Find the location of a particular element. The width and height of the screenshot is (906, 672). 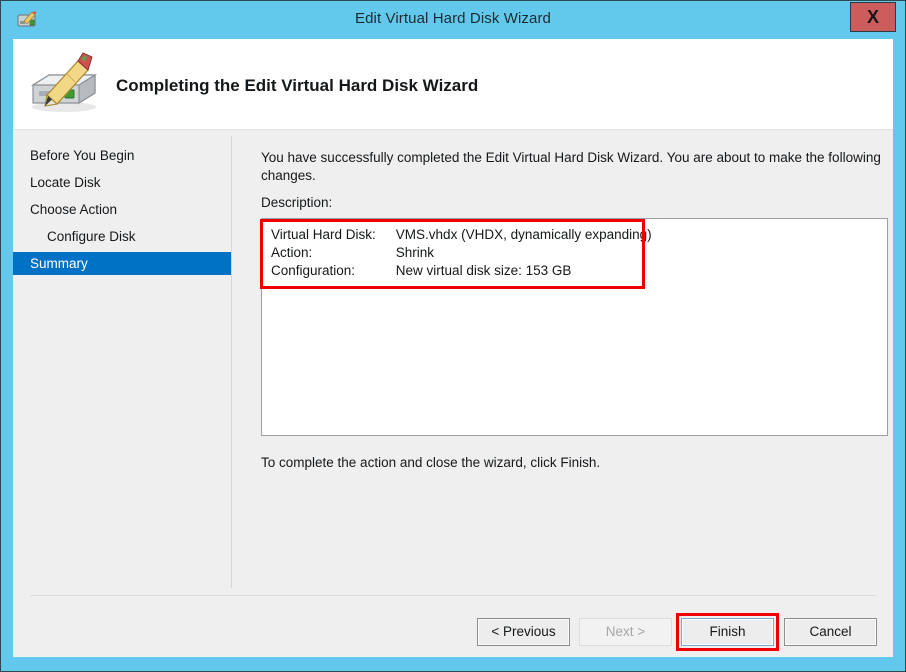

sidebar-divider is located at coordinates (231, 362).